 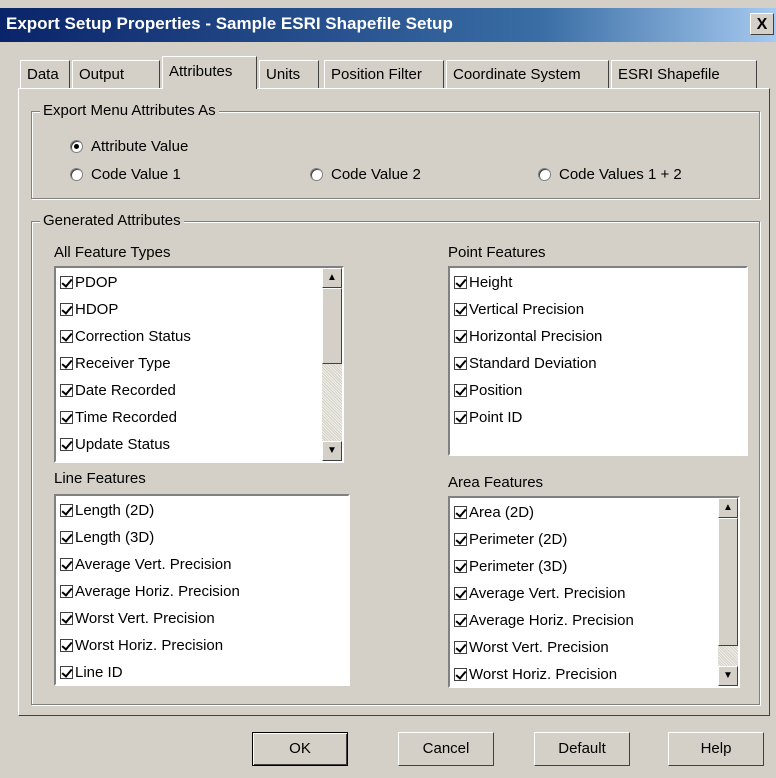 What do you see at coordinates (684, 74) in the screenshot?
I see `tab-esri-shapefile: ESRI Shapefile` at bounding box center [684, 74].